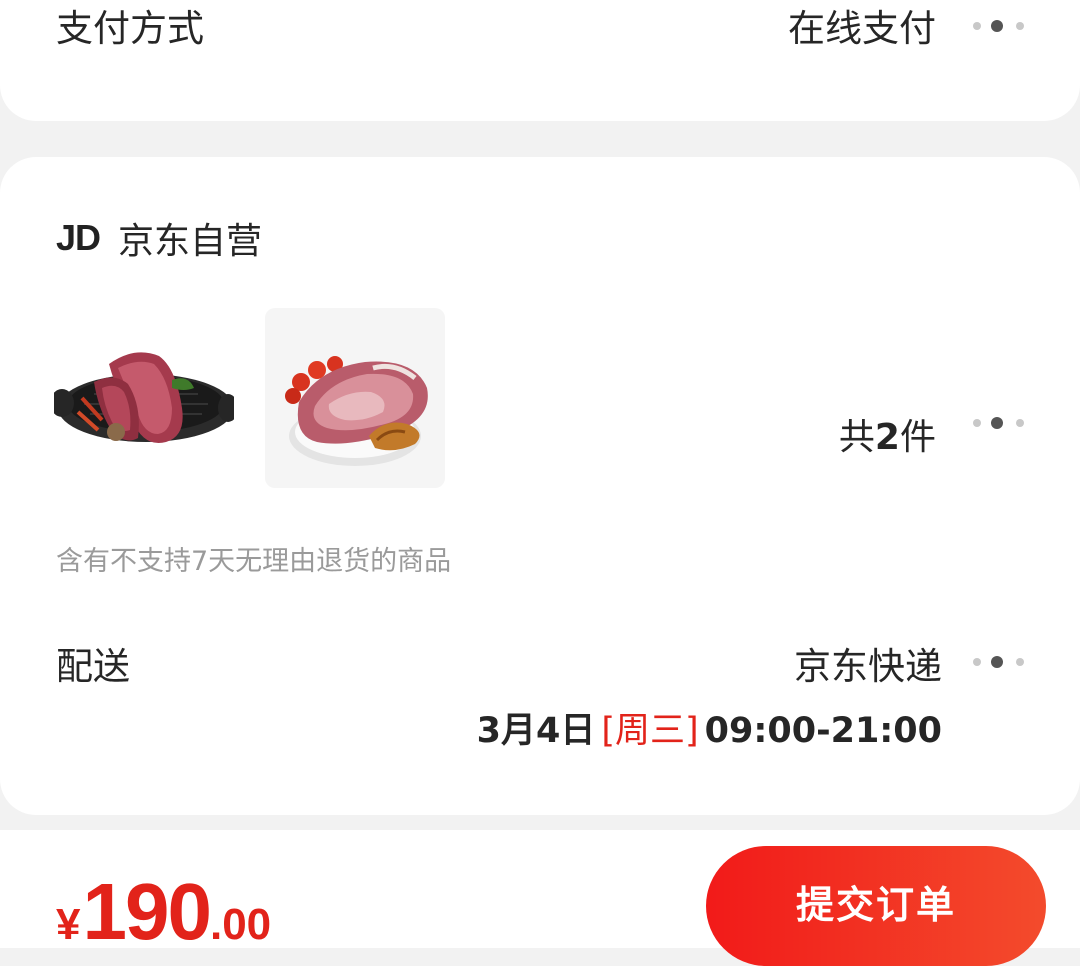 This screenshot has height=966, width=1080. I want to click on beef-cut-on-plate-image, so click(356, 411).